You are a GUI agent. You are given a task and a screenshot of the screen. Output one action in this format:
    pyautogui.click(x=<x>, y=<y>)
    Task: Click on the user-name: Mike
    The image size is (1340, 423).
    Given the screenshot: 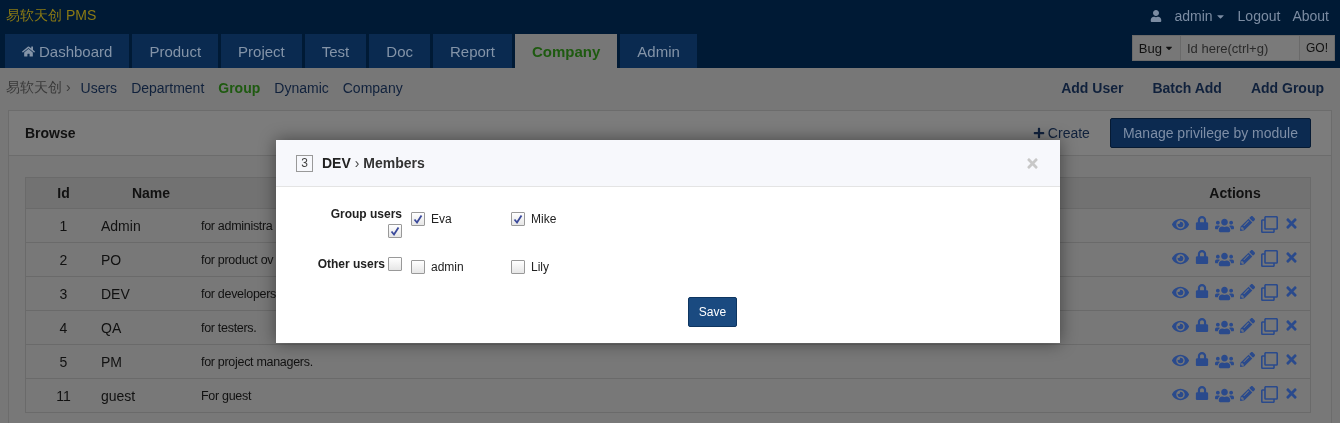 What is the action you would take?
    pyautogui.click(x=544, y=219)
    